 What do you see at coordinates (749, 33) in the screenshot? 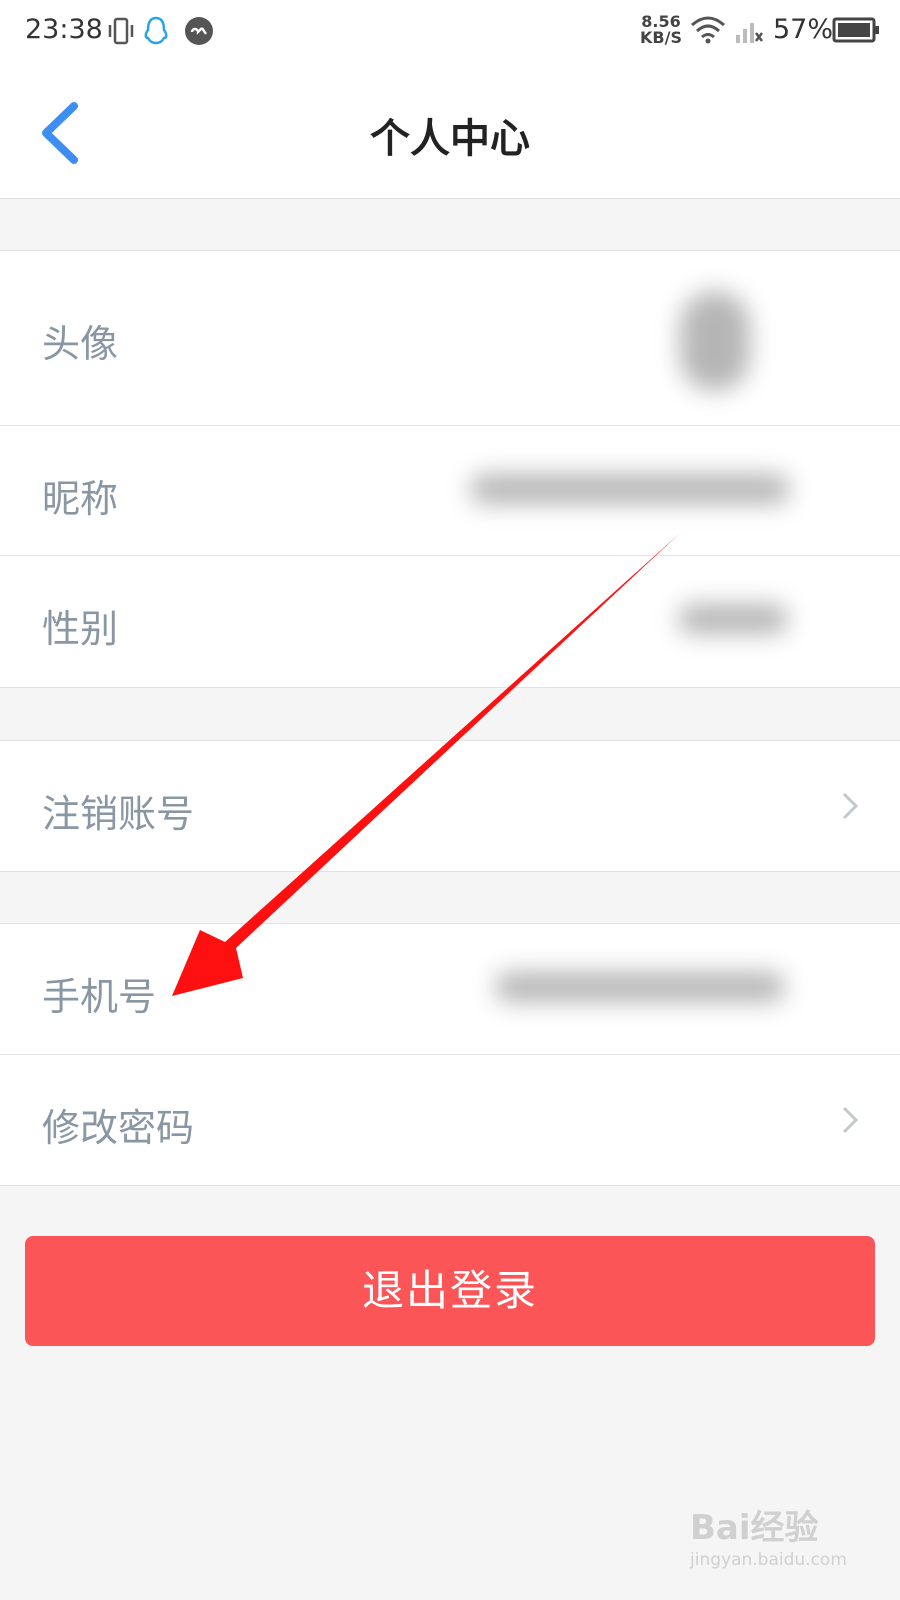
I see `signal-icon` at bounding box center [749, 33].